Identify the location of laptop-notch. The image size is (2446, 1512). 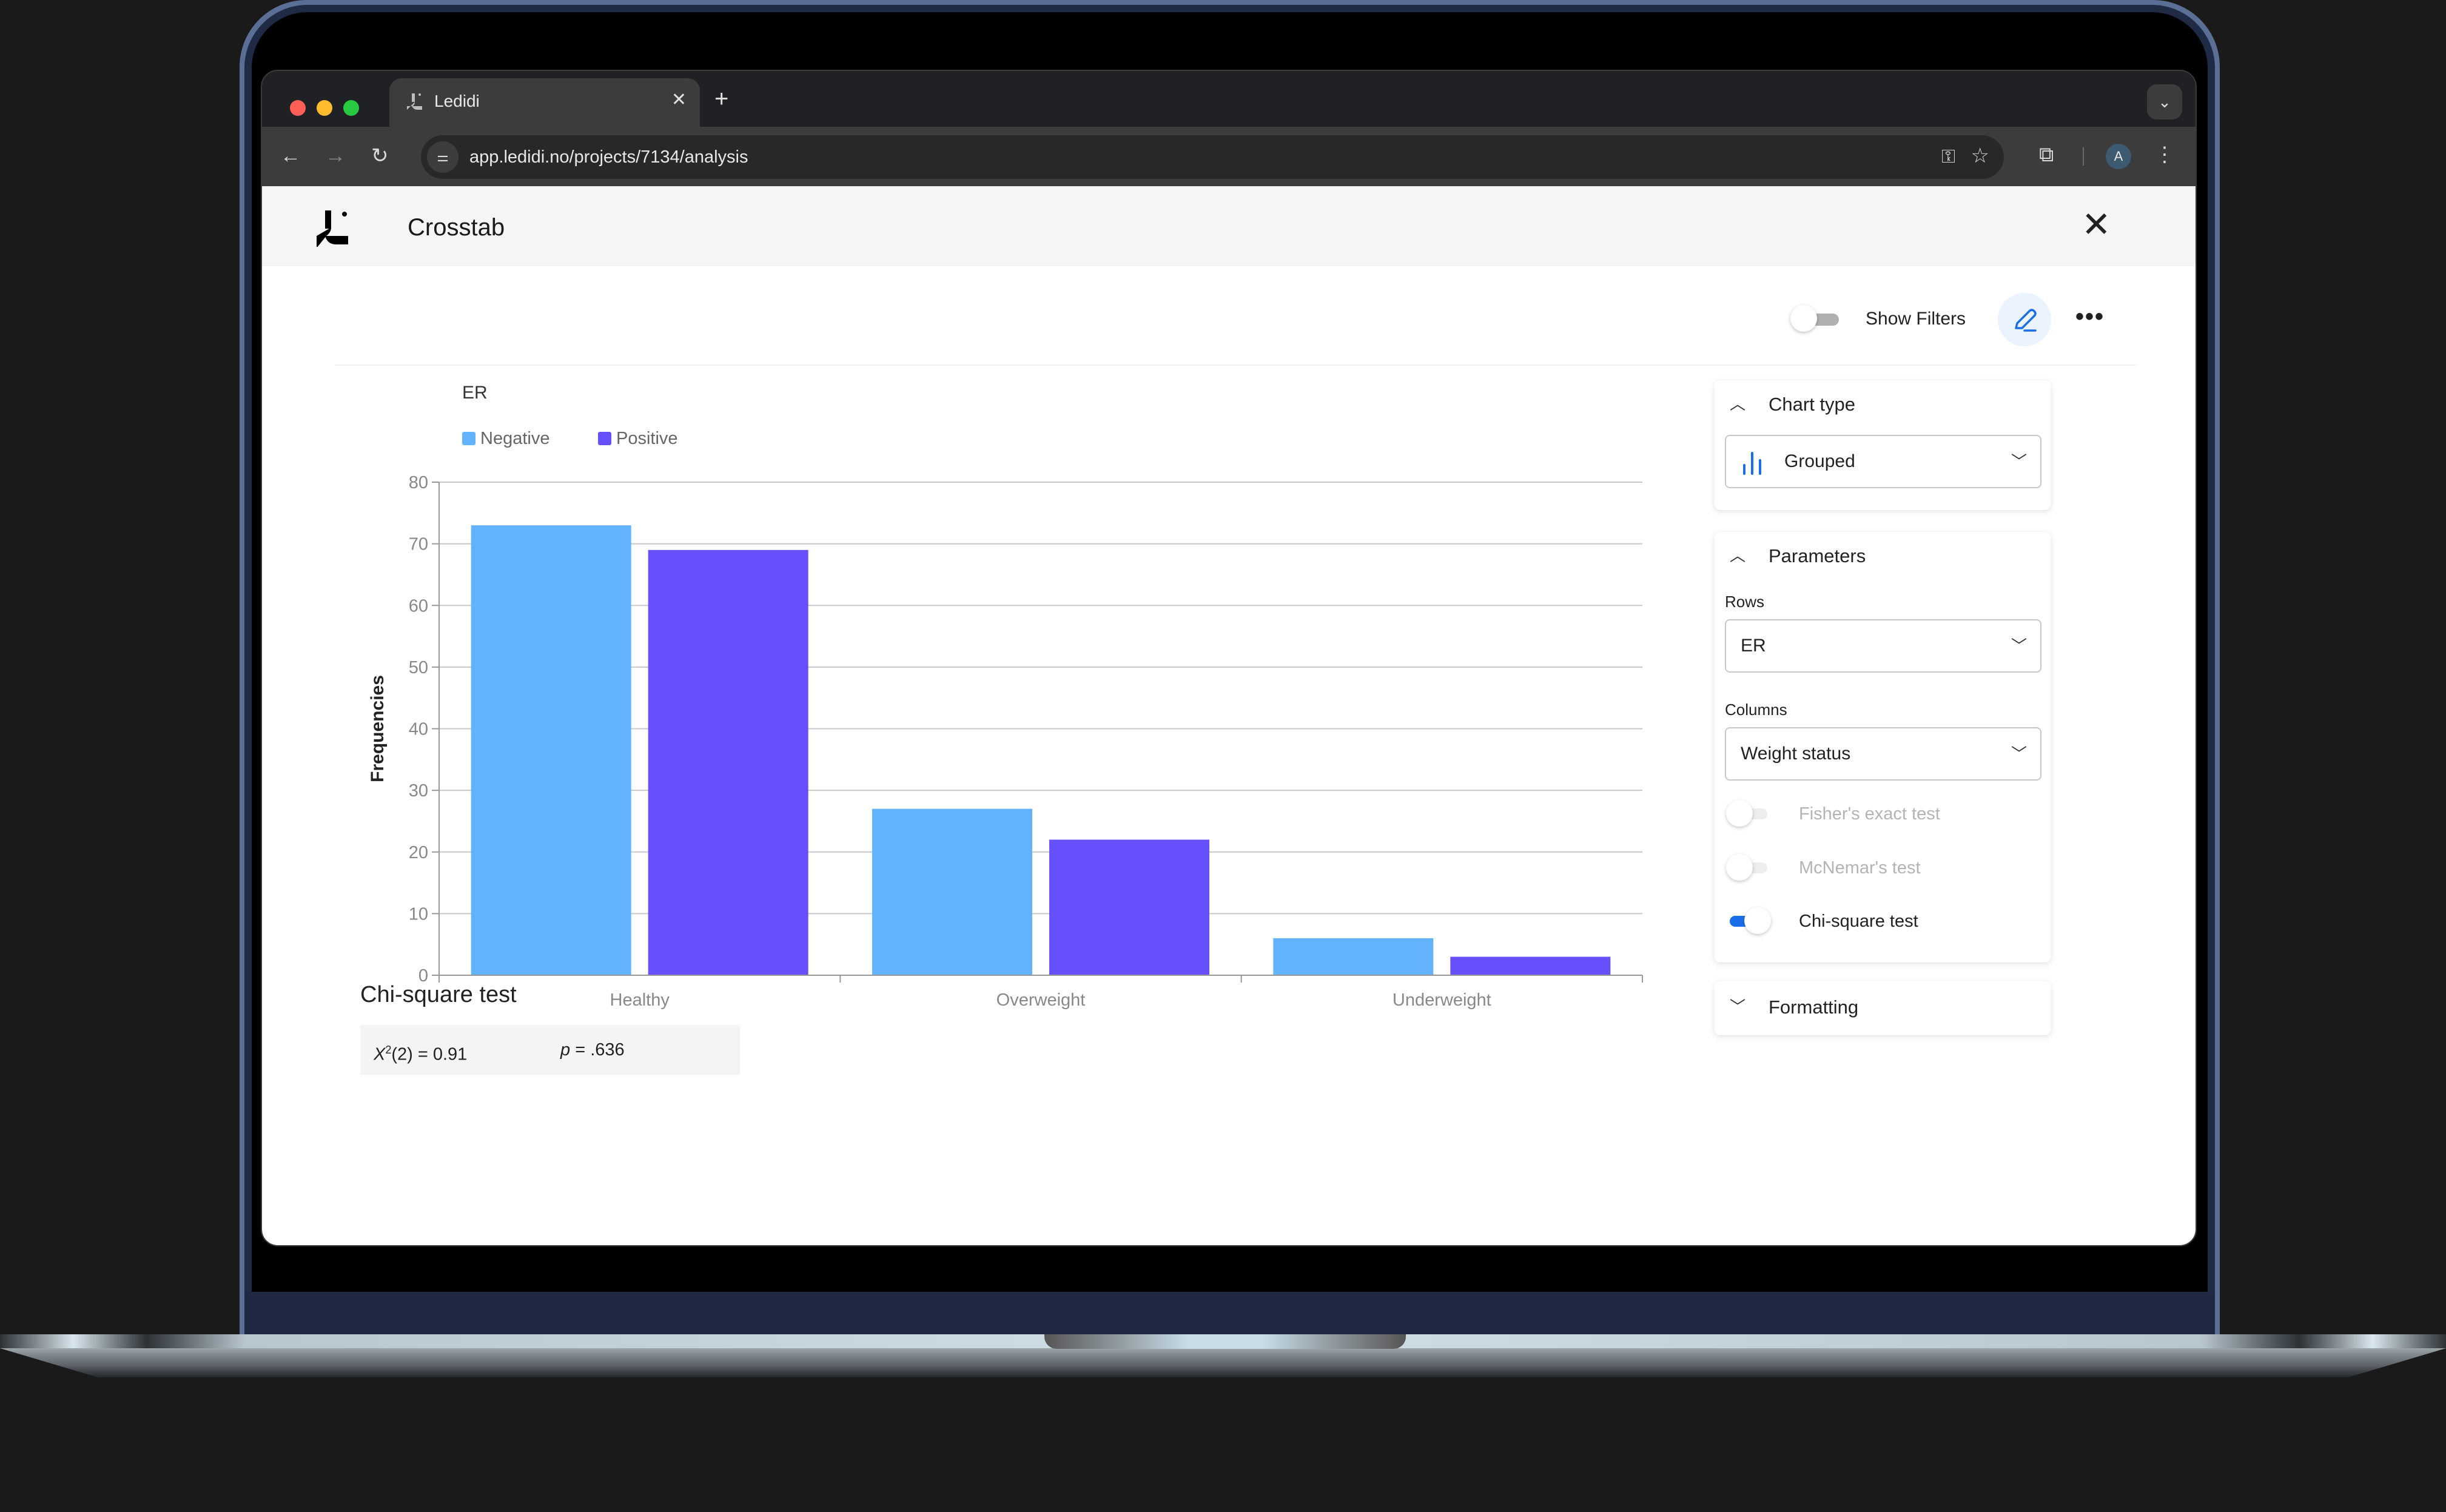
(1225, 1341).